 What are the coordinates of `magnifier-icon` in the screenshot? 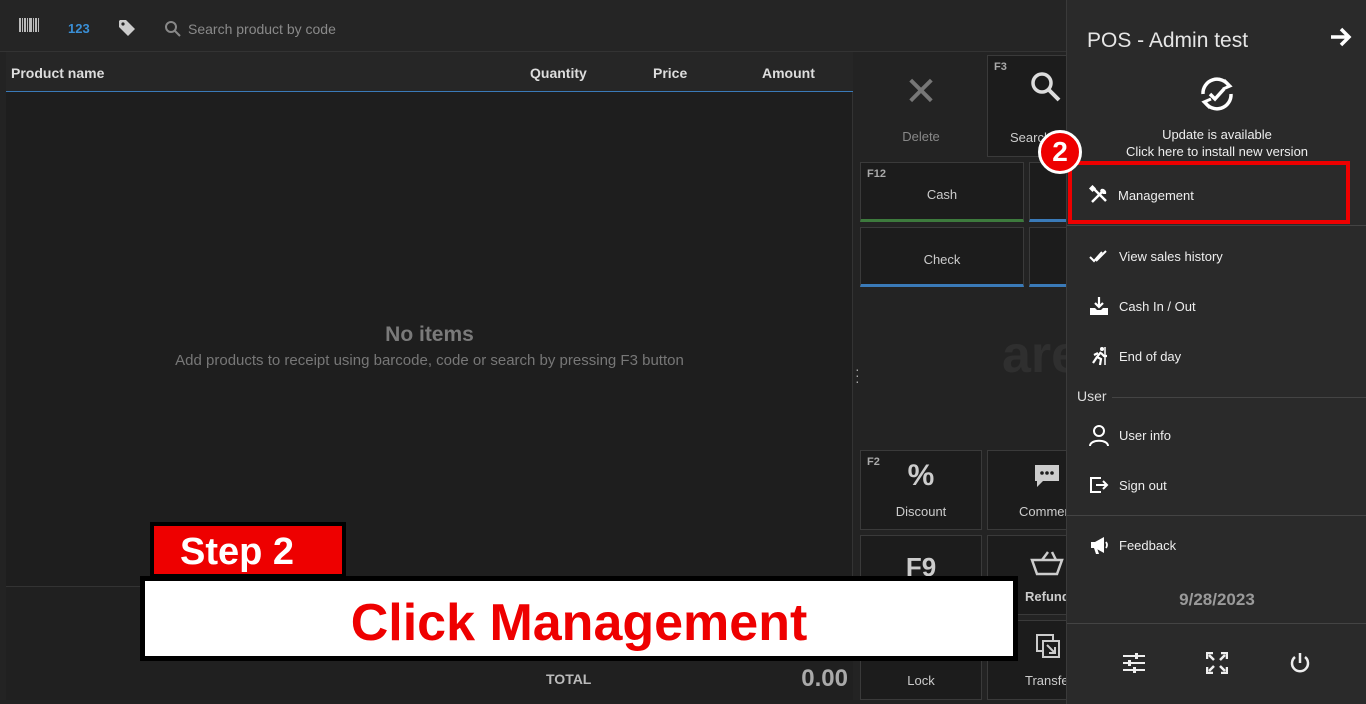 It's located at (1037, 90).